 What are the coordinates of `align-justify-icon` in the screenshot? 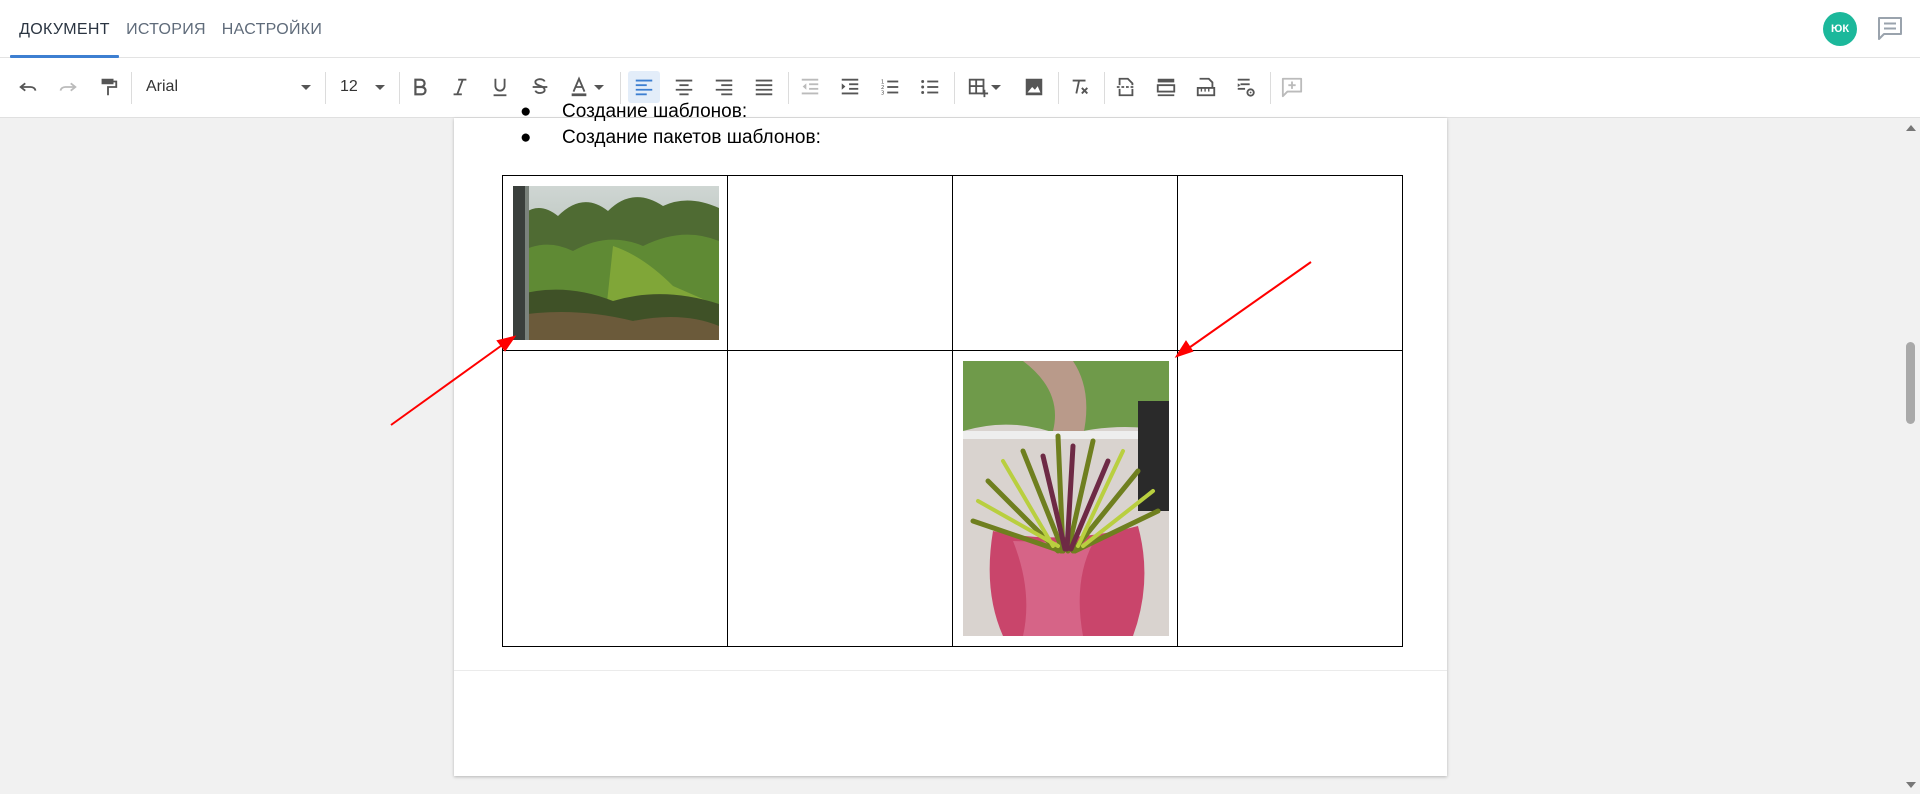 It's located at (764, 87).